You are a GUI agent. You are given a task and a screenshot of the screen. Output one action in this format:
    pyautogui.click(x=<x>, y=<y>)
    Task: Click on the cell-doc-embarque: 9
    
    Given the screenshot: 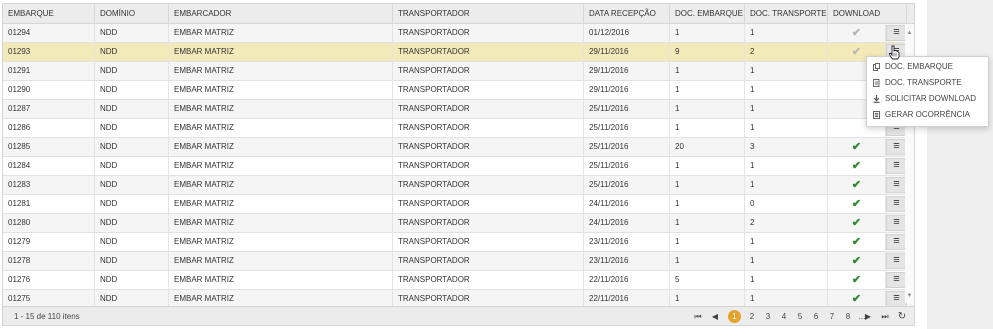 What is the action you would take?
    pyautogui.click(x=707, y=52)
    